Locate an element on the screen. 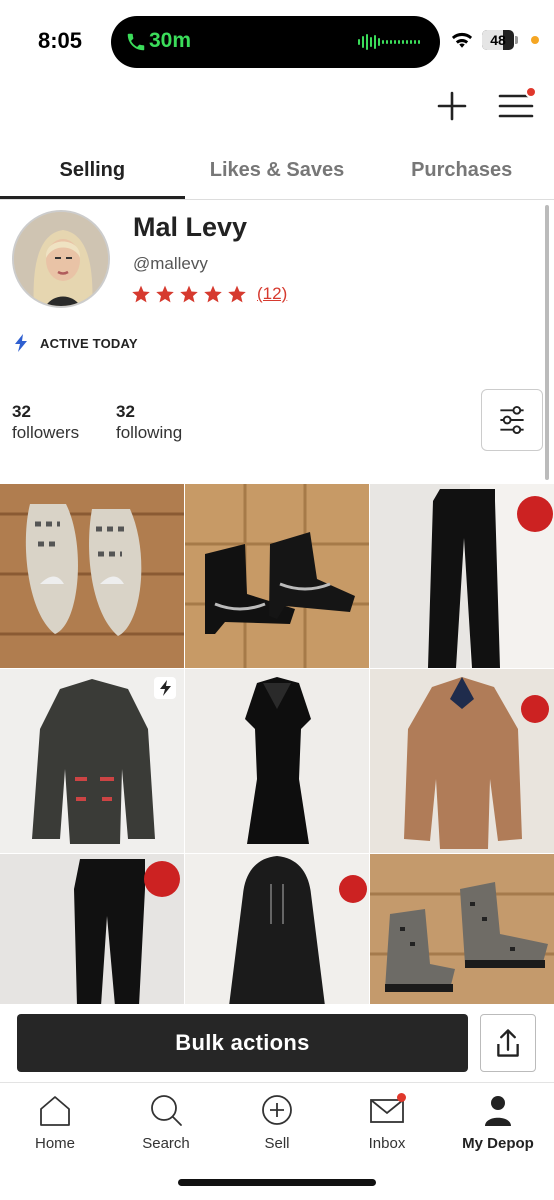  home-icon is located at coordinates (55, 1111).